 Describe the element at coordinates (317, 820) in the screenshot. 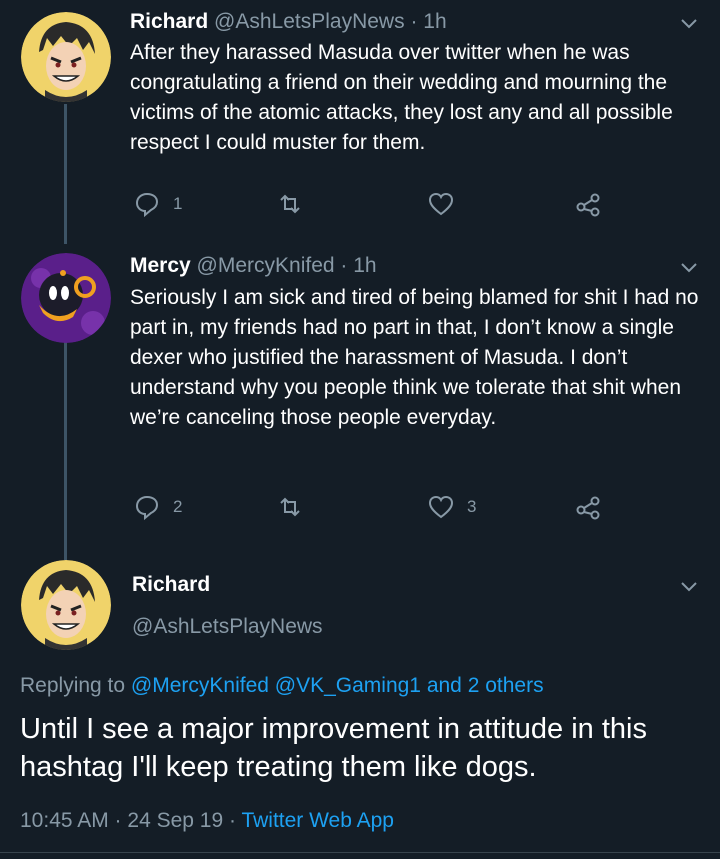

I see `source-app-link: Twitter Web App` at that location.